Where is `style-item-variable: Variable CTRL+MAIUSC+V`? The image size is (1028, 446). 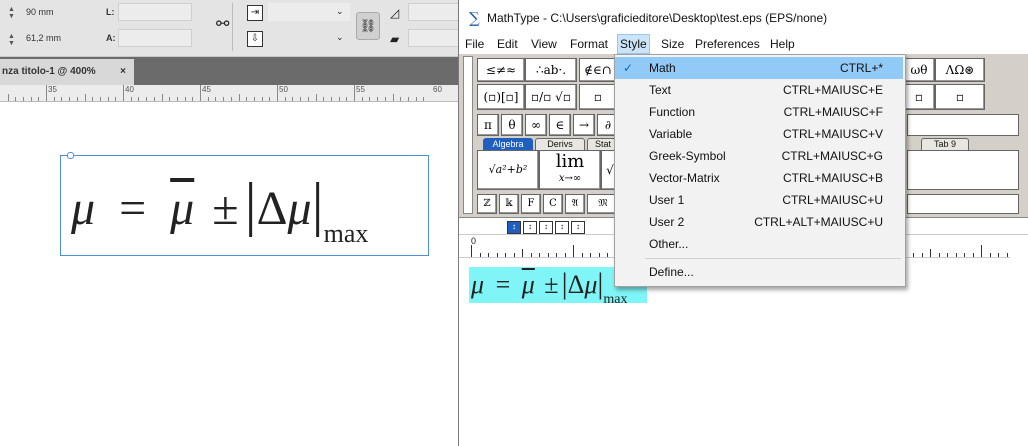 style-item-variable: Variable CTRL+MAIUSC+V is located at coordinates (759, 134).